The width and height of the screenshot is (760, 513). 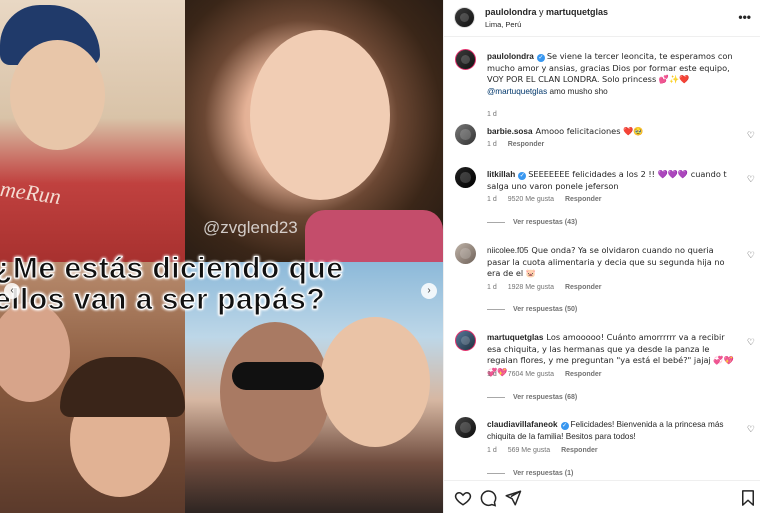 I want to click on send-icon, so click(x=513, y=498).